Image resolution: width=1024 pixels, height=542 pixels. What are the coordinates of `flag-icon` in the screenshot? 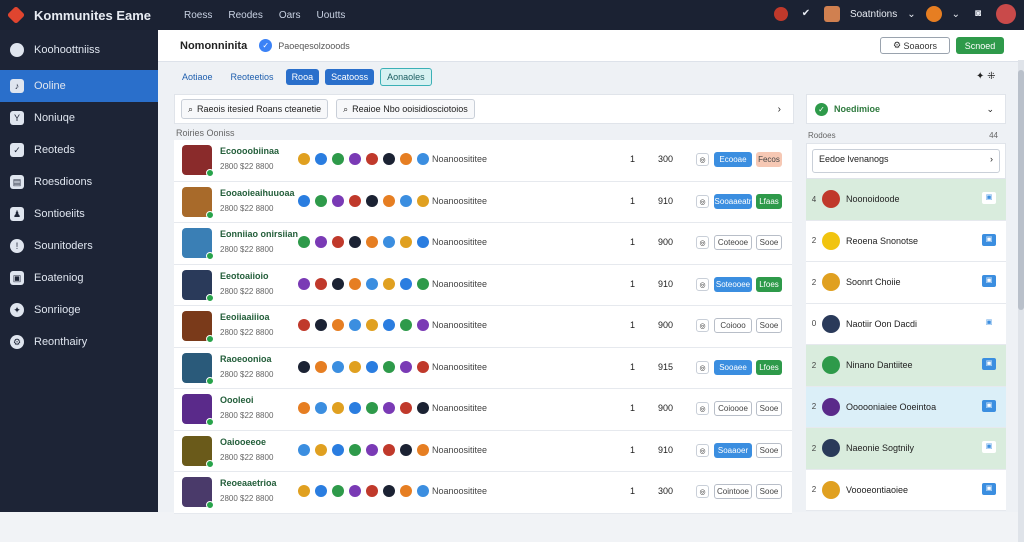 It's located at (780, 14).